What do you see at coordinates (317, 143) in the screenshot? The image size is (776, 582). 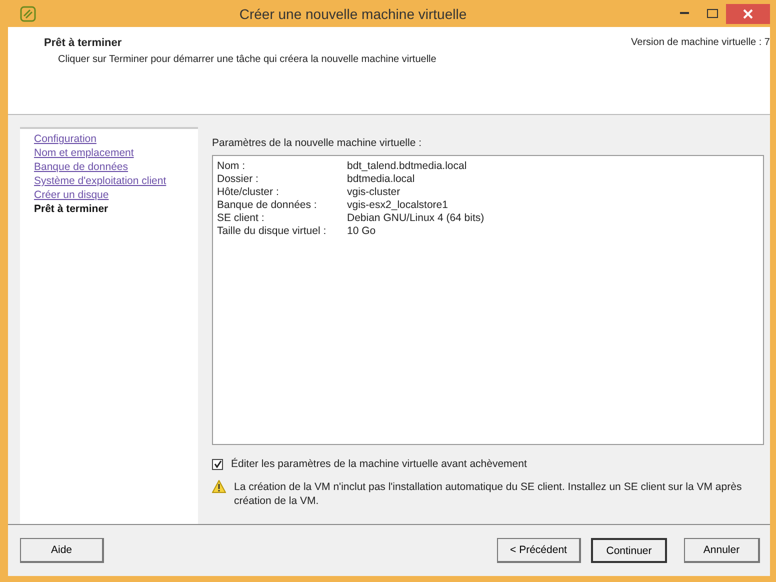 I see `summary-title: Paramètres de la nouvelle machine virtuelle :` at bounding box center [317, 143].